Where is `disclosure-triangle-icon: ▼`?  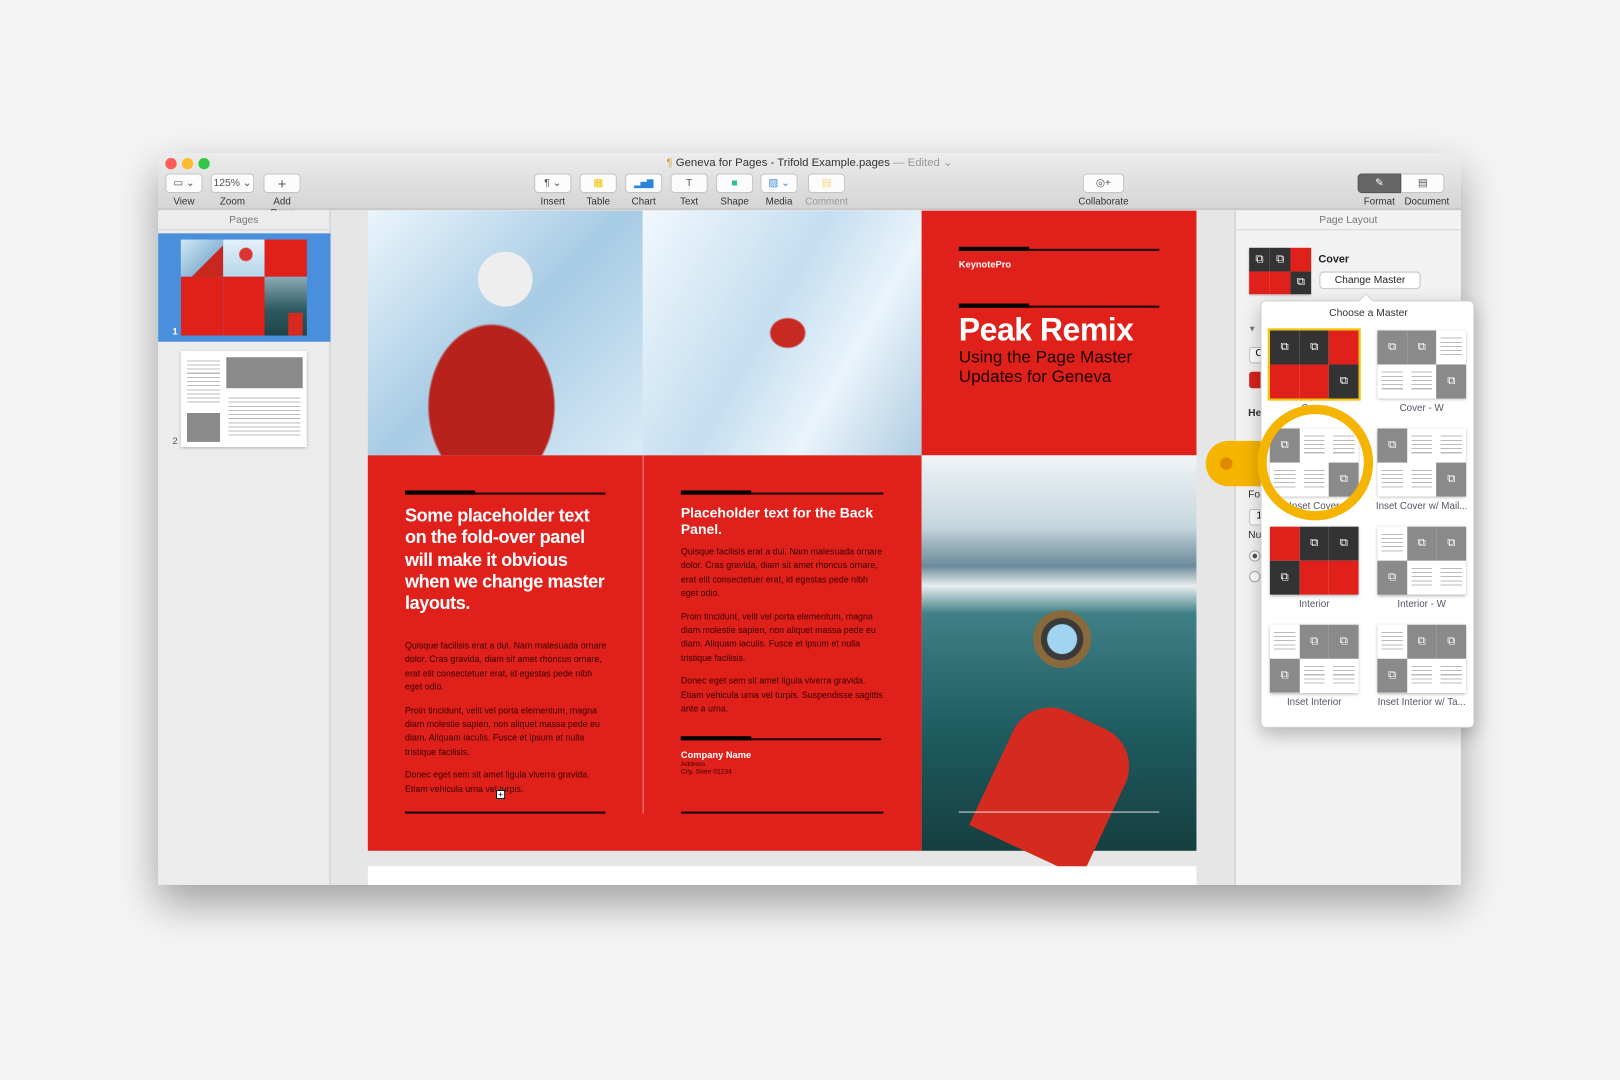 disclosure-triangle-icon: ▼ is located at coordinates (1252, 328).